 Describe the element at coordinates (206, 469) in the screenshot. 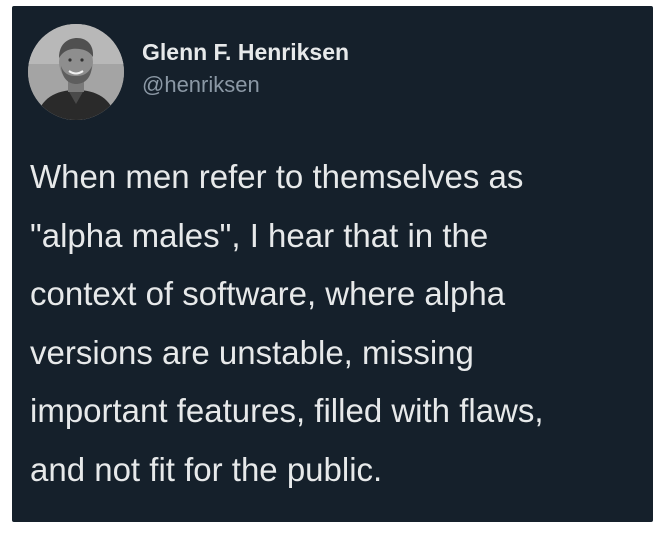

I see `tweet-text-line: and not fit for the public.` at that location.